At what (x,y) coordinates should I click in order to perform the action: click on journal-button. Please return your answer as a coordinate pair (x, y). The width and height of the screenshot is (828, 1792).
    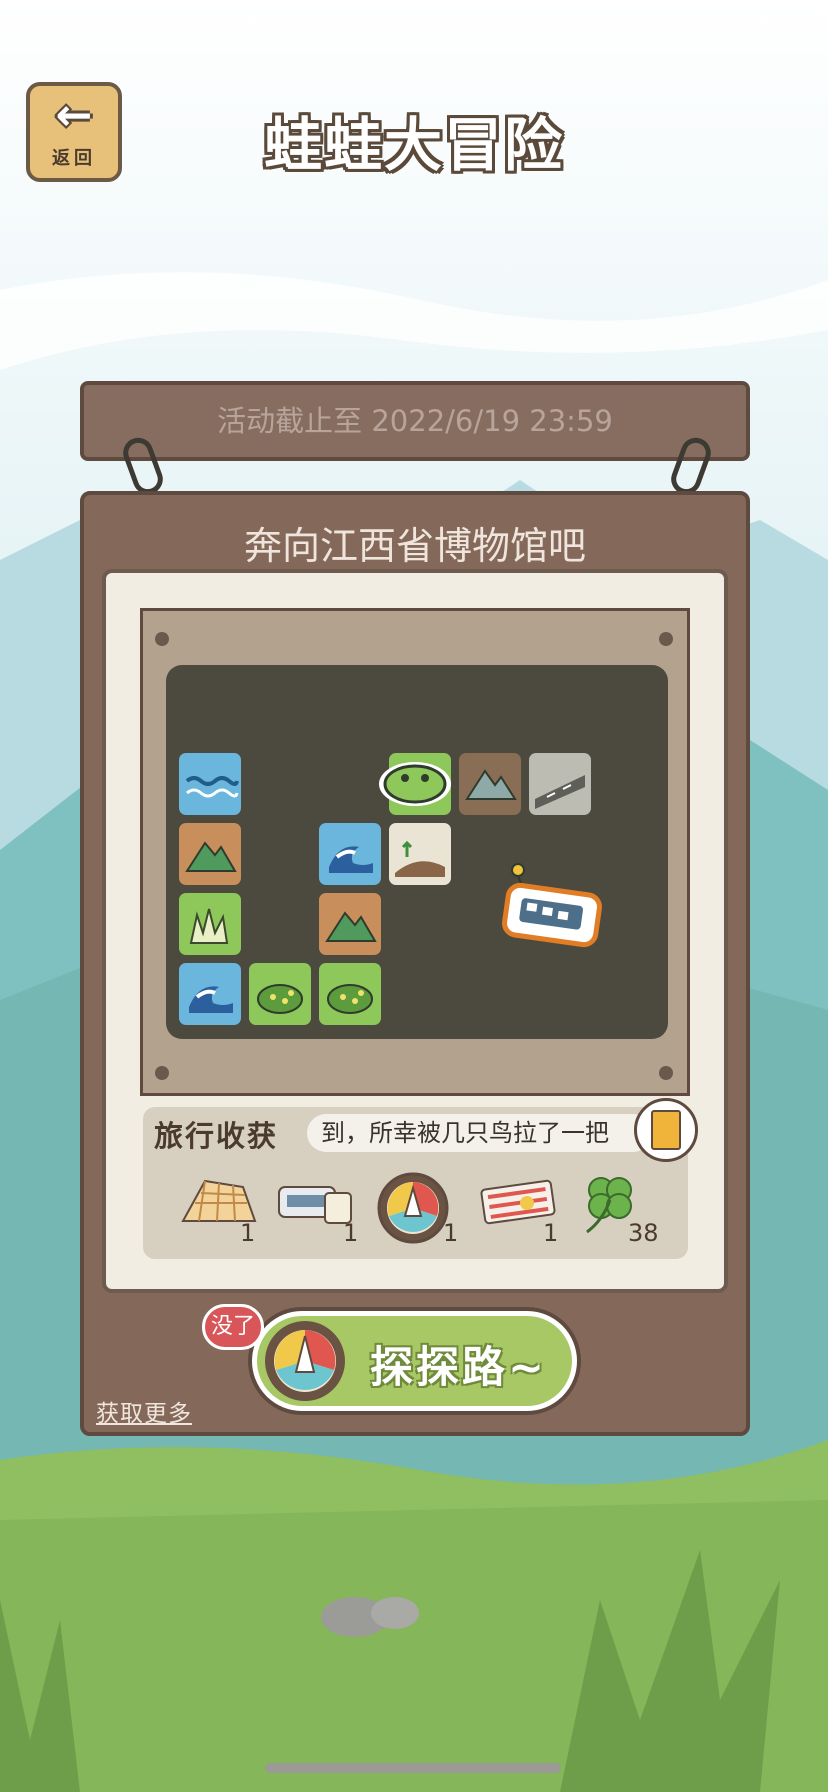
    Looking at the image, I should click on (666, 1130).